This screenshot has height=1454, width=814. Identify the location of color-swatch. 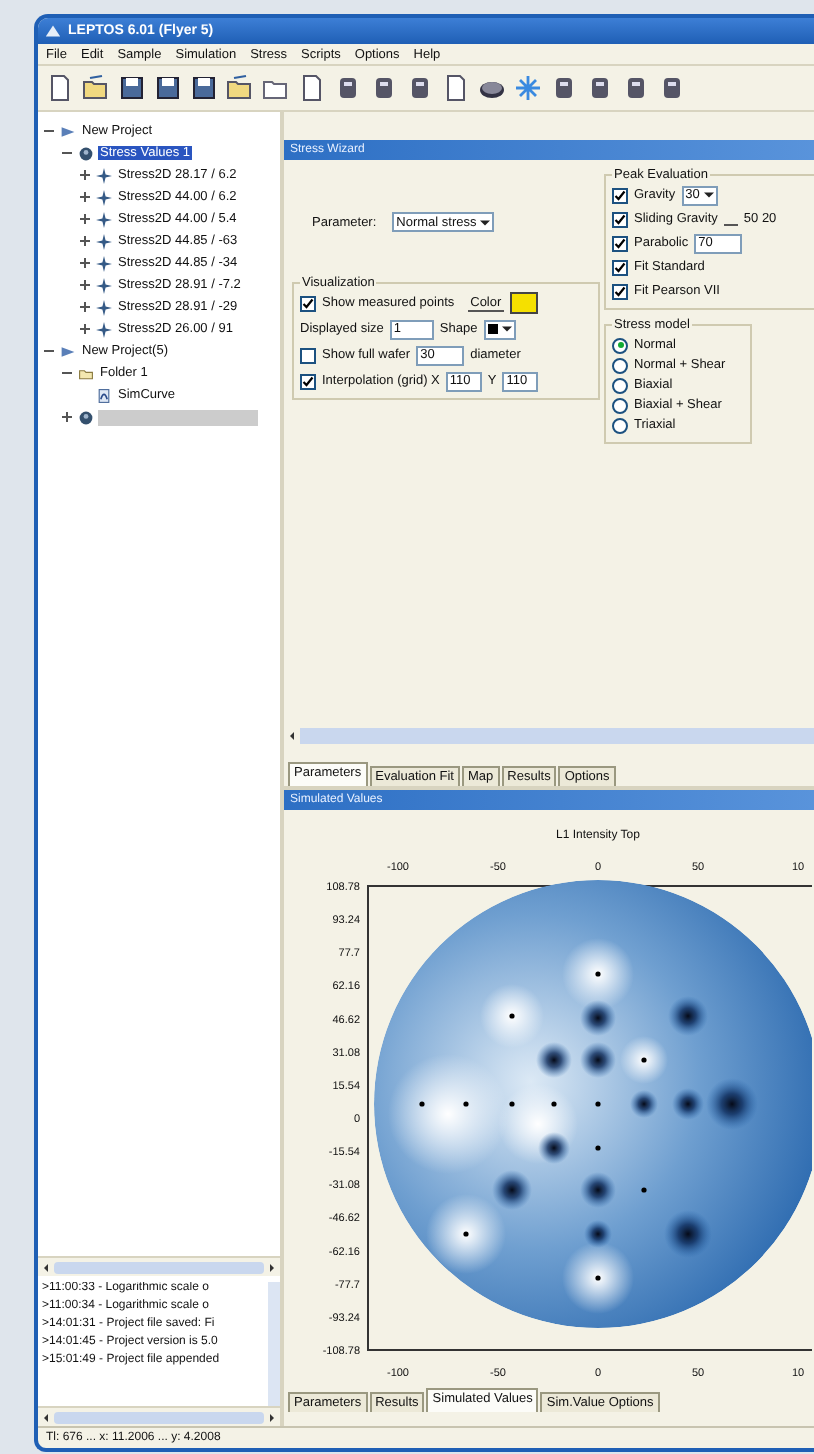
(523, 303).